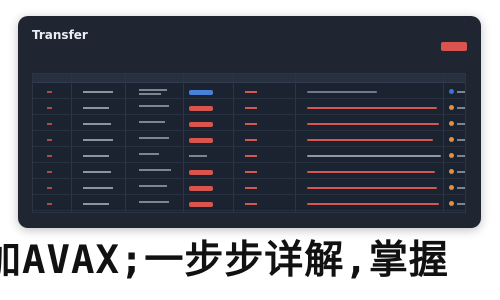 Image resolution: width=500 pixels, height=300 pixels. What do you see at coordinates (249, 78) in the screenshot?
I see `table-header` at bounding box center [249, 78].